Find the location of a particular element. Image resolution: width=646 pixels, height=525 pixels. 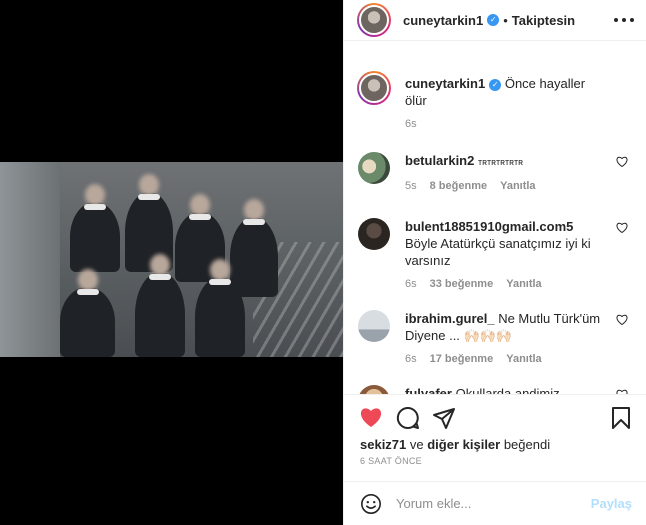

heart-icon is located at coordinates (371, 417).